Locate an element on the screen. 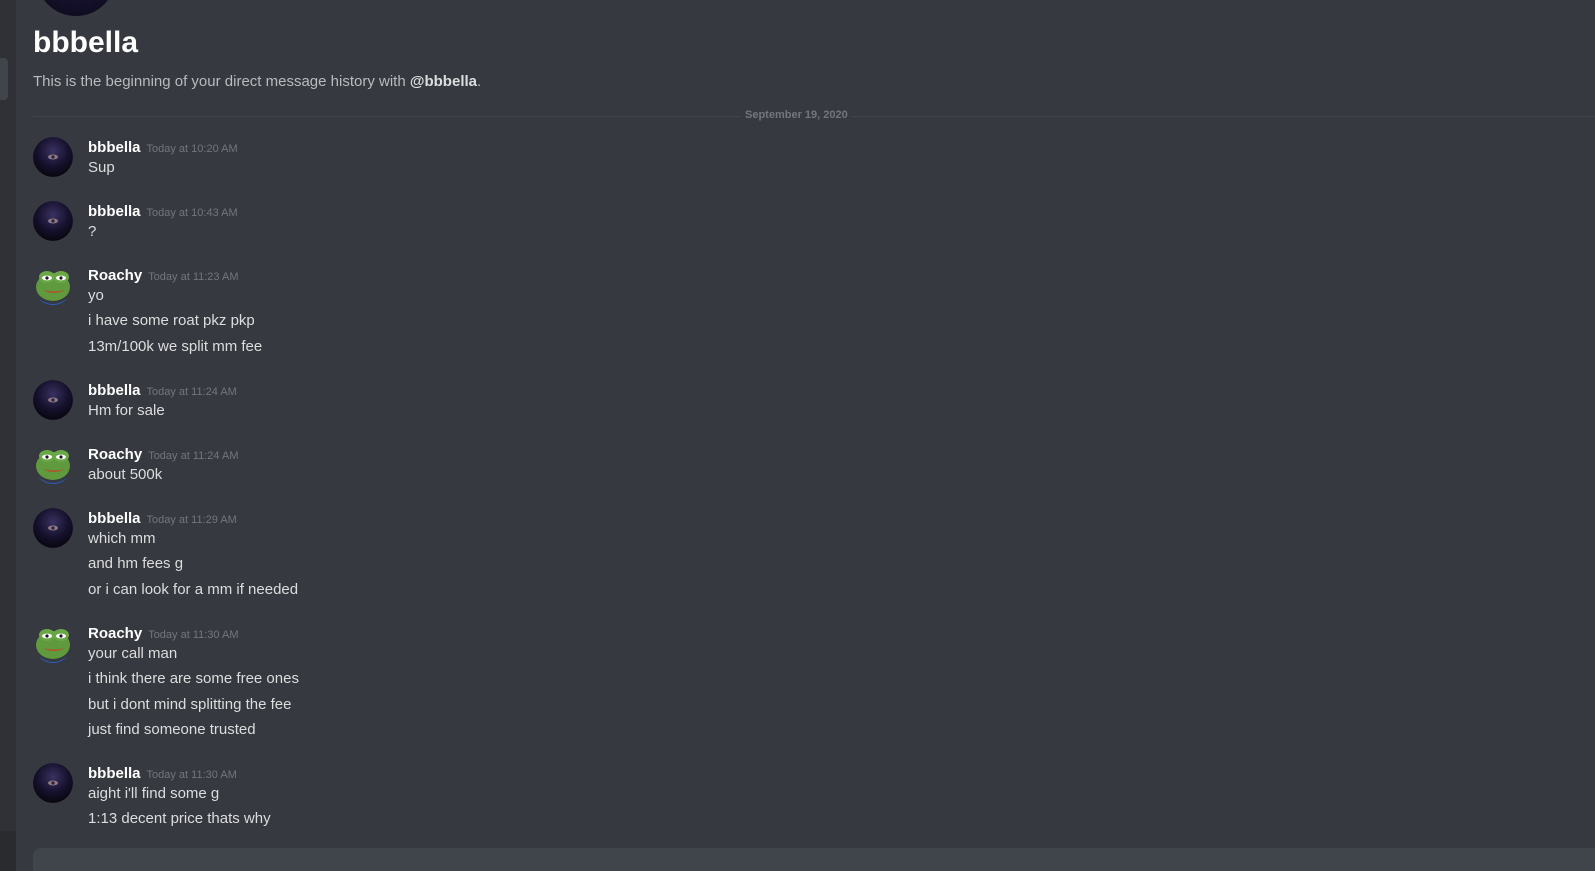  message-header: bbbella Today at 10:43 AM is located at coordinates (163, 211).